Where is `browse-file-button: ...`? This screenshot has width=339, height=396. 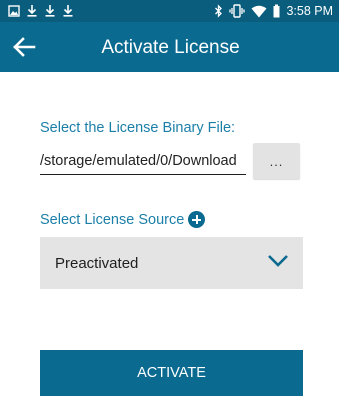
browse-file-button: ... is located at coordinates (276, 161).